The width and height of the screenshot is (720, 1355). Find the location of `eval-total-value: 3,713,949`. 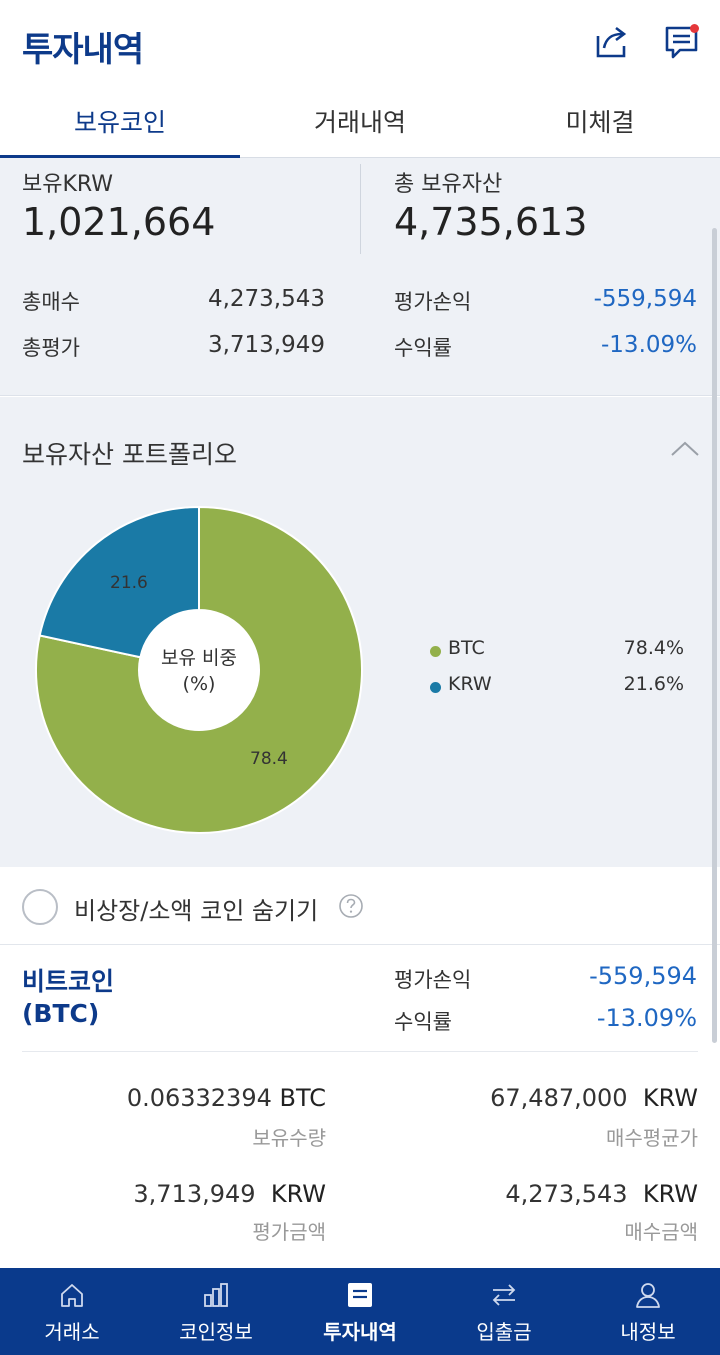

eval-total-value: 3,713,949 is located at coordinates (266, 345).